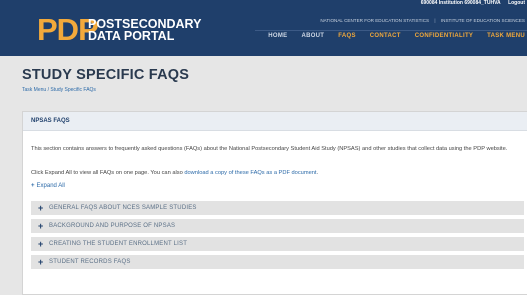  What do you see at coordinates (112, 226) in the screenshot?
I see `accordion-label: BACKGROUND AND PURPOSE OF NPSAS` at bounding box center [112, 226].